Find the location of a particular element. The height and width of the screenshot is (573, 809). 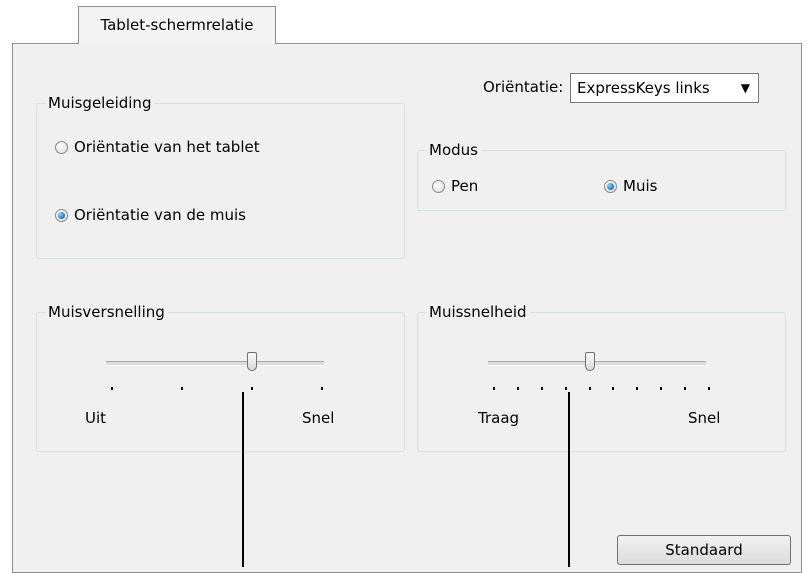

orientation-label: Oriëntatie: is located at coordinates (523, 87).